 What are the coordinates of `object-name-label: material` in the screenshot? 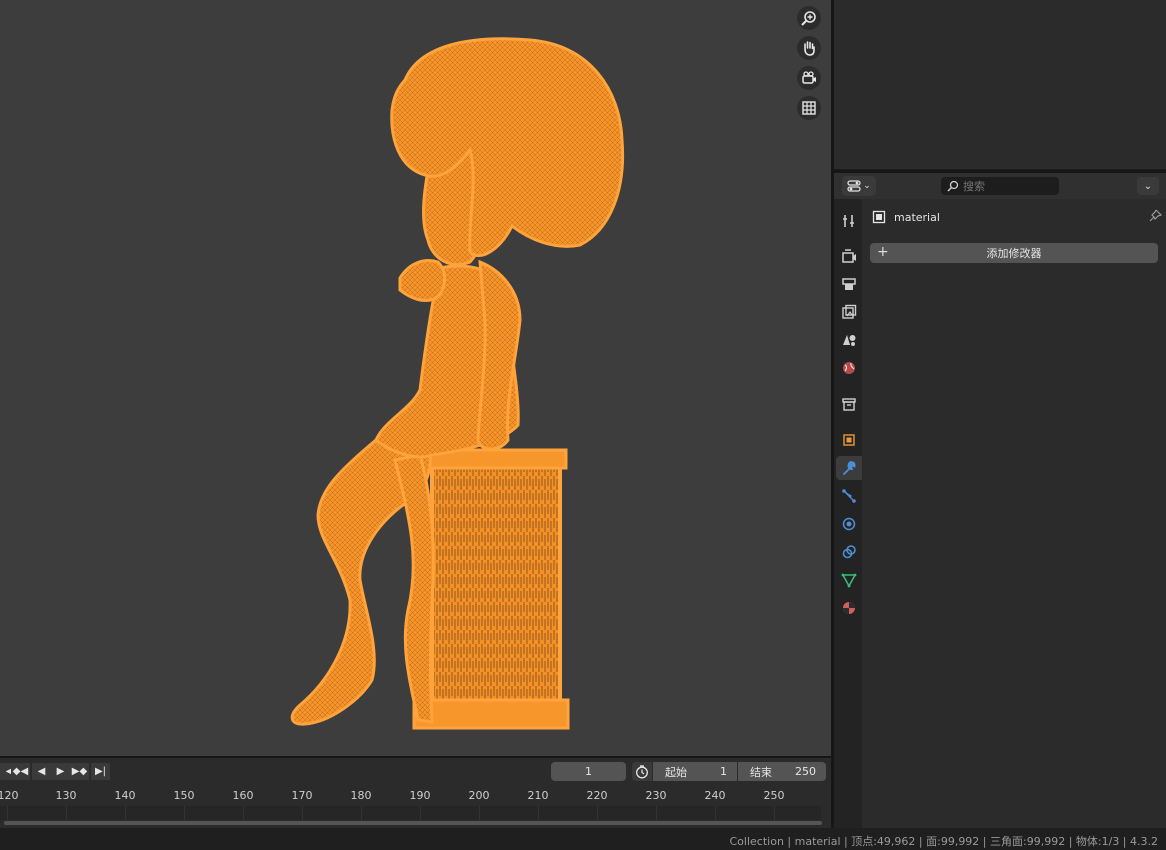 It's located at (917, 217).